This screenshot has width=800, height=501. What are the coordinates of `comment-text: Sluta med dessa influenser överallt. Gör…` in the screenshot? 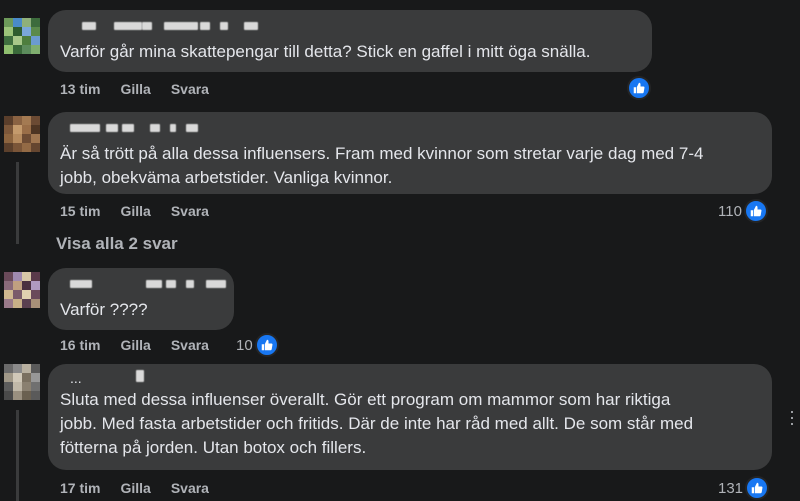 It's located at (377, 423).